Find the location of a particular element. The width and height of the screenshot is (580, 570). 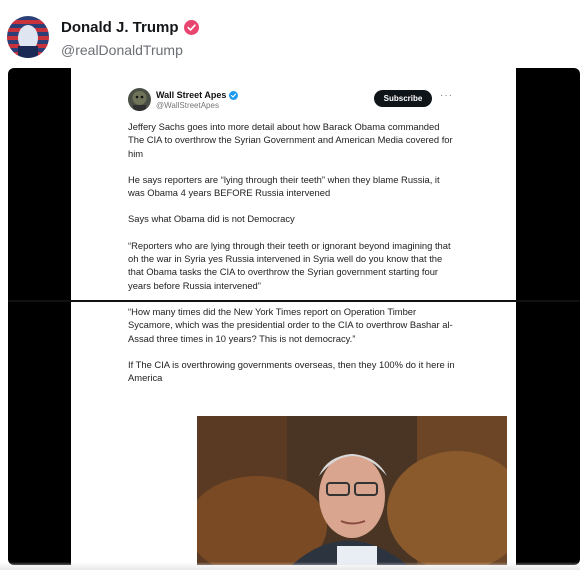

video-frame-divider is located at coordinates (294, 301).